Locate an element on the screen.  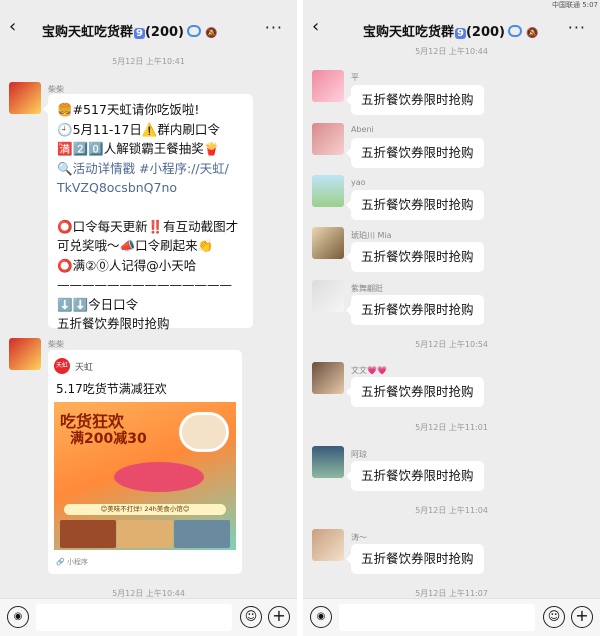
timestamp: 5月12日 上午10:44 is located at coordinates (451, 51).